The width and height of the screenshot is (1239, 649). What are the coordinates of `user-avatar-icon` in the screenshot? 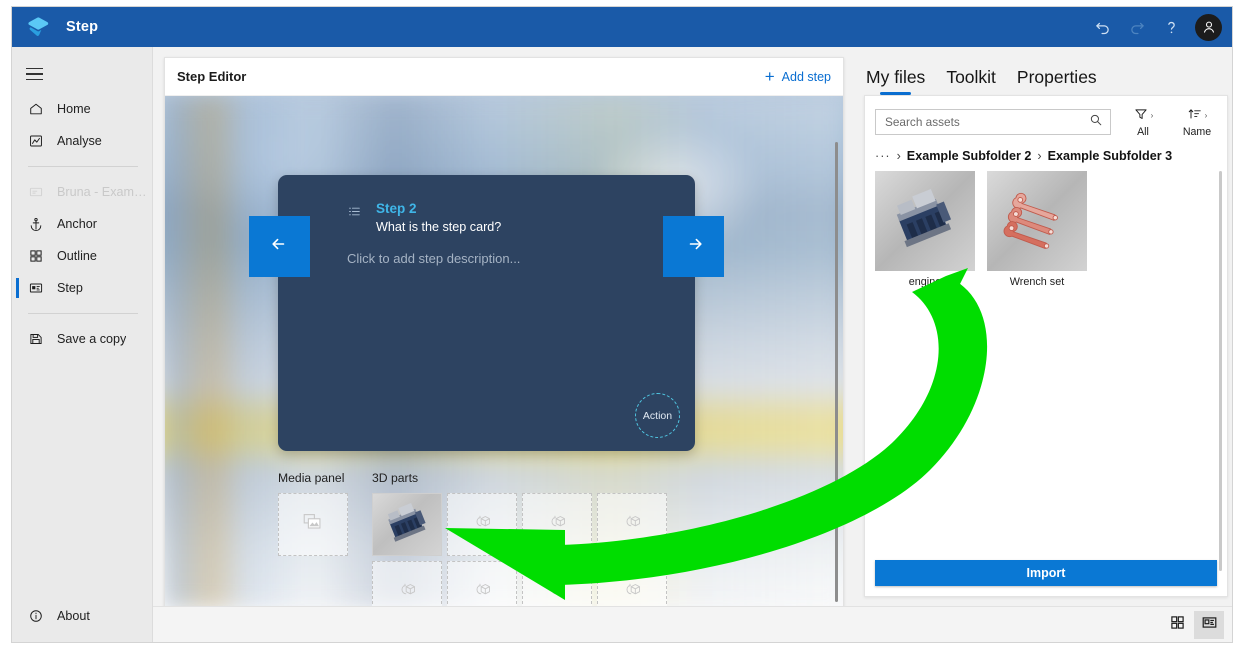 It's located at (1208, 27).